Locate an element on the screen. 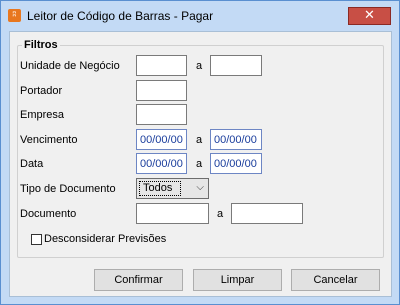 The height and width of the screenshot is (305, 400). limpar-button: Limpar is located at coordinates (237, 280).